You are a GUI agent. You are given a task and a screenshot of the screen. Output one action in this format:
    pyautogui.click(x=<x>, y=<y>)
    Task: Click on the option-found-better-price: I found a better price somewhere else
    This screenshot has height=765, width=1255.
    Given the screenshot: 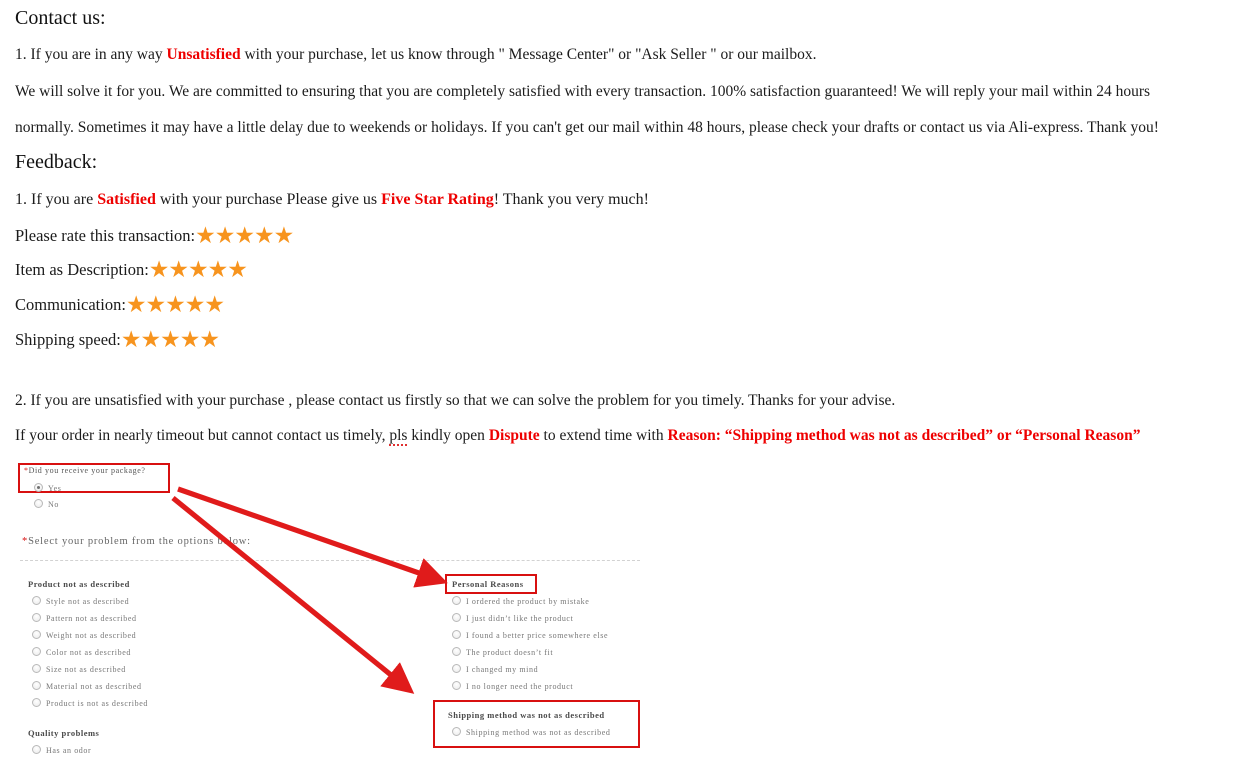 What is the action you would take?
    pyautogui.click(x=530, y=635)
    